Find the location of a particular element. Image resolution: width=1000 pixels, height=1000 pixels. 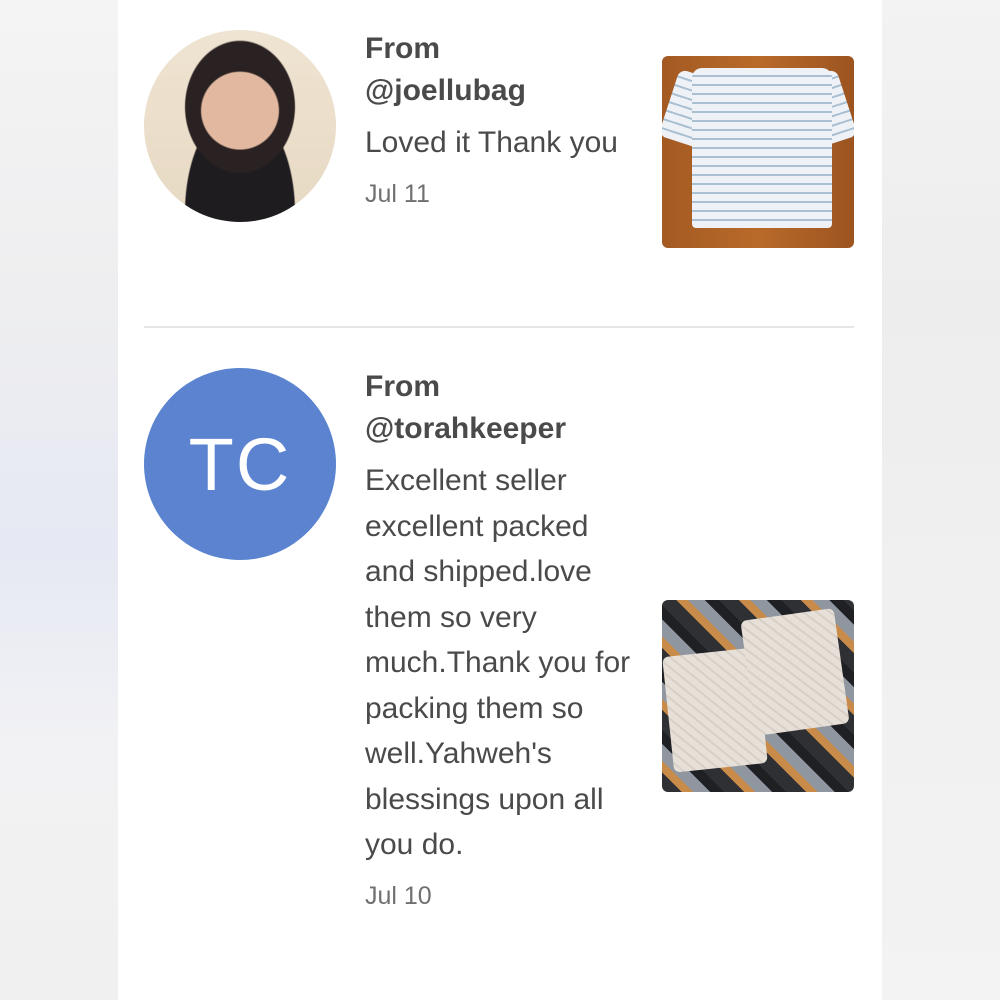

user-avatar-photo is located at coordinates (240, 126).